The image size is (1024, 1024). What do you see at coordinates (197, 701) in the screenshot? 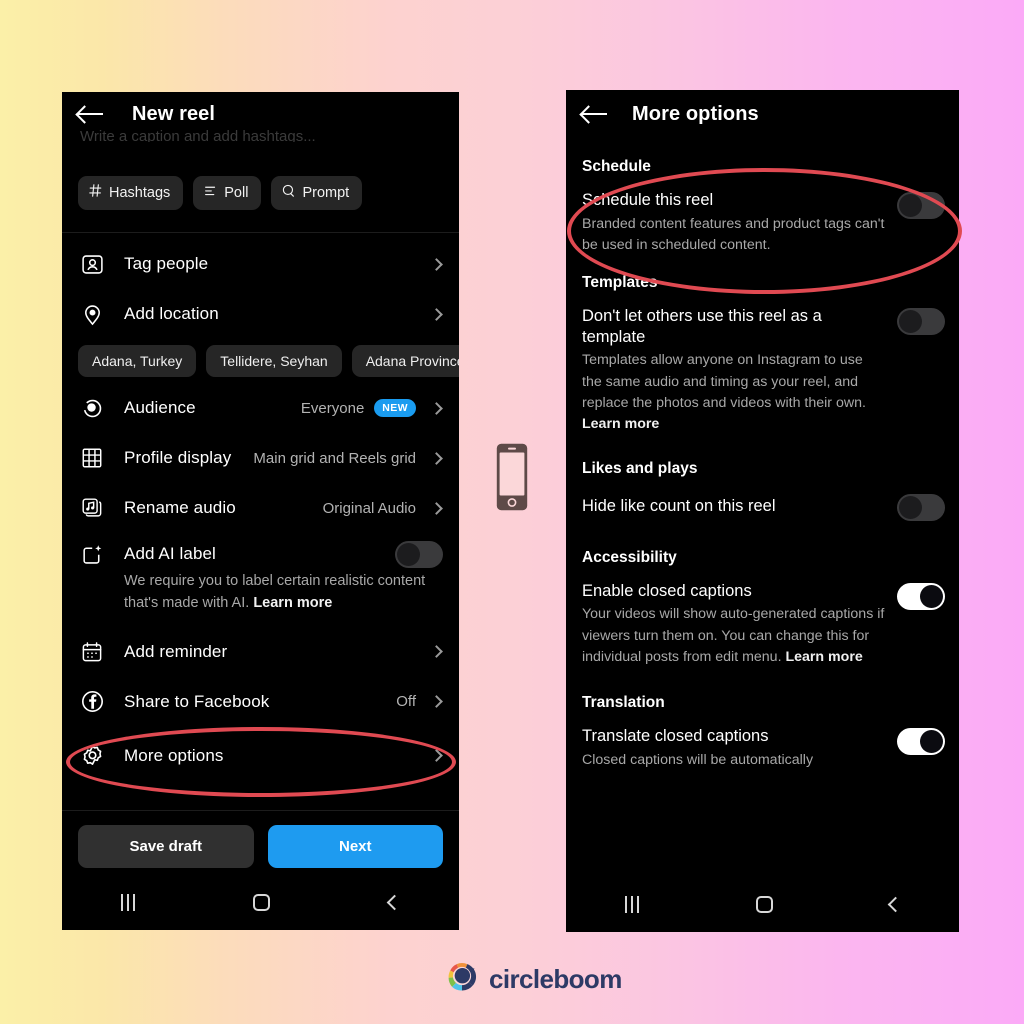
I see `row-share-to-facebook-label: Share to Facebook` at bounding box center [197, 701].